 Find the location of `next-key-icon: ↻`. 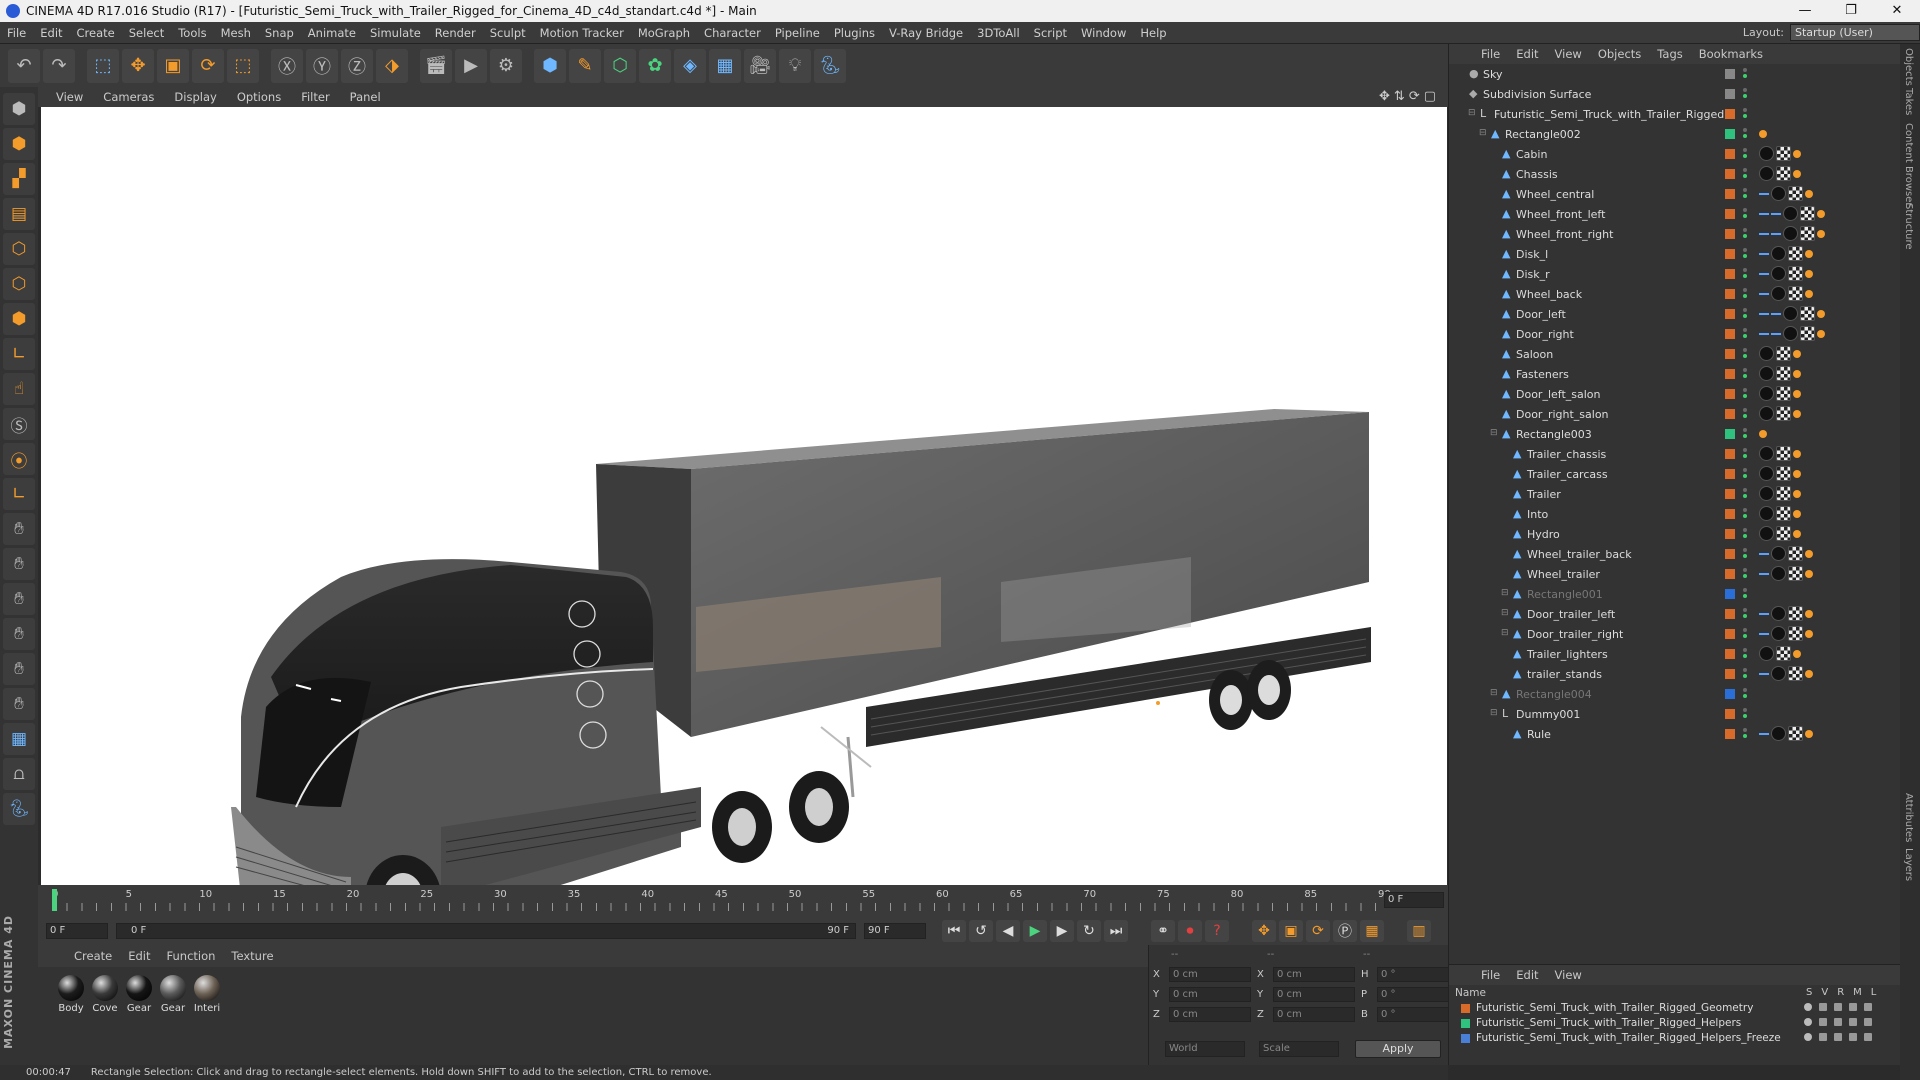

next-key-icon: ↻ is located at coordinates (1089, 931).